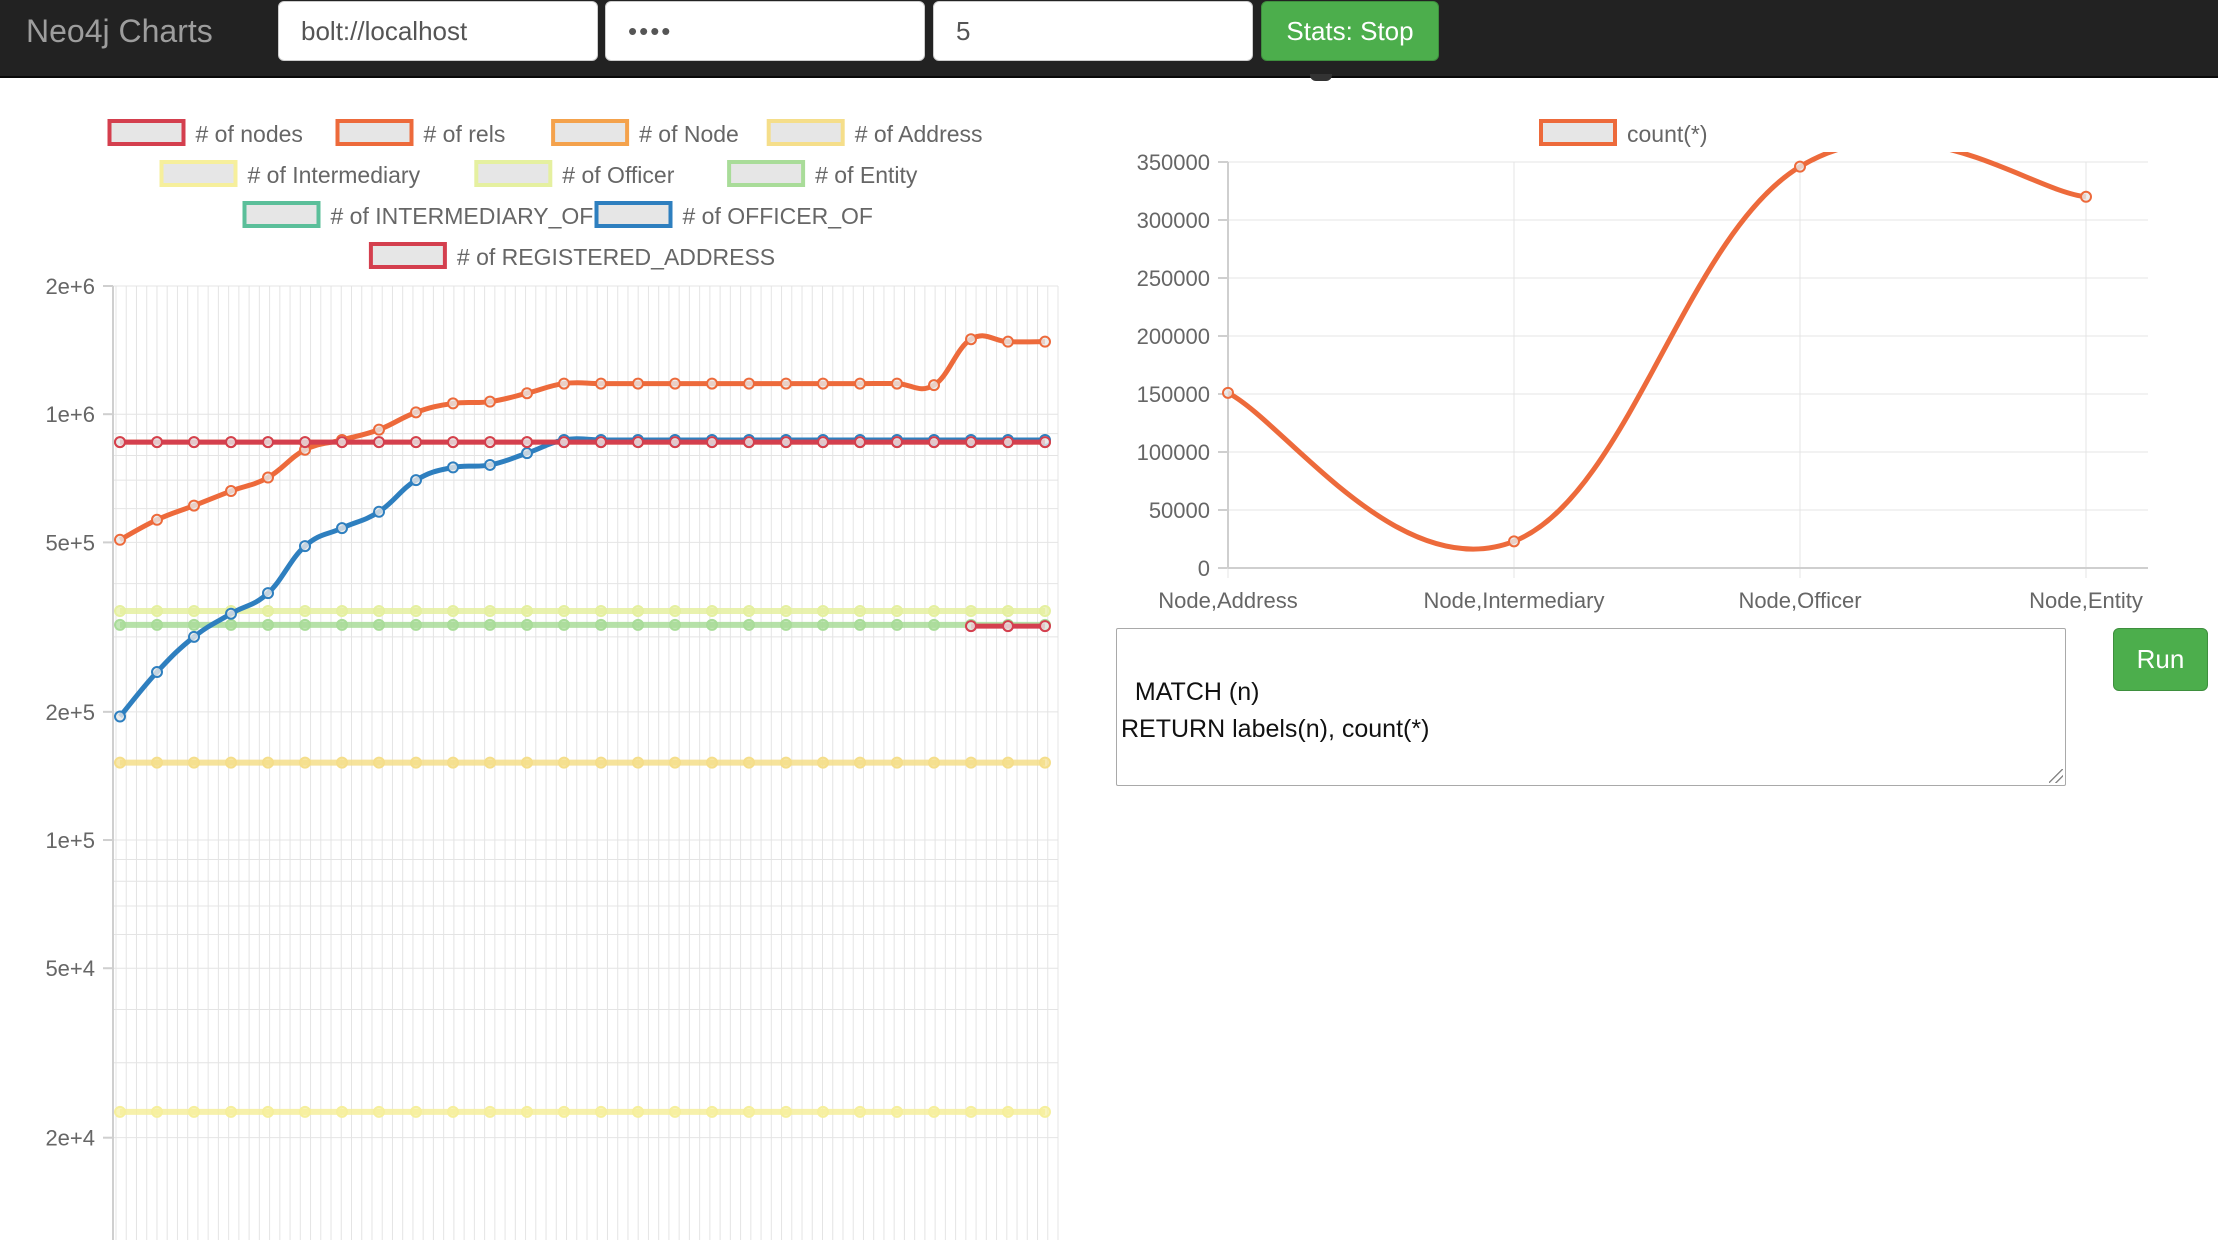  What do you see at coordinates (616, 257) in the screenshot?
I see `legend-label-registered_address: # of REGISTERED_ADDRESS` at bounding box center [616, 257].